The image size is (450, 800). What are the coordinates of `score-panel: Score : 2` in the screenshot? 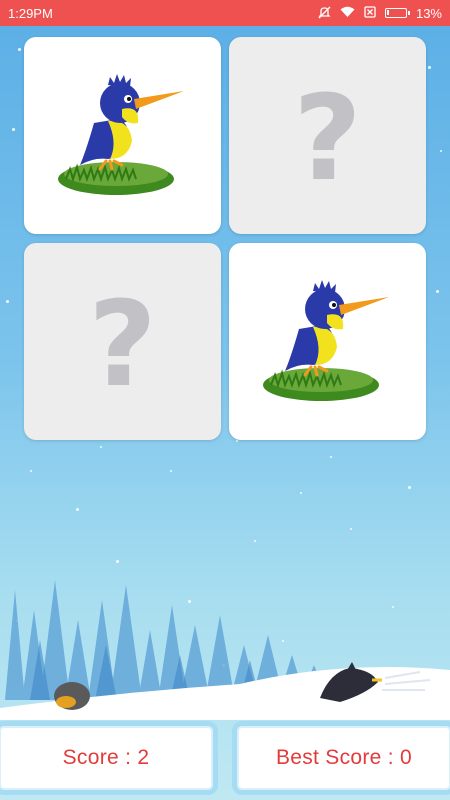 It's located at (109, 758).